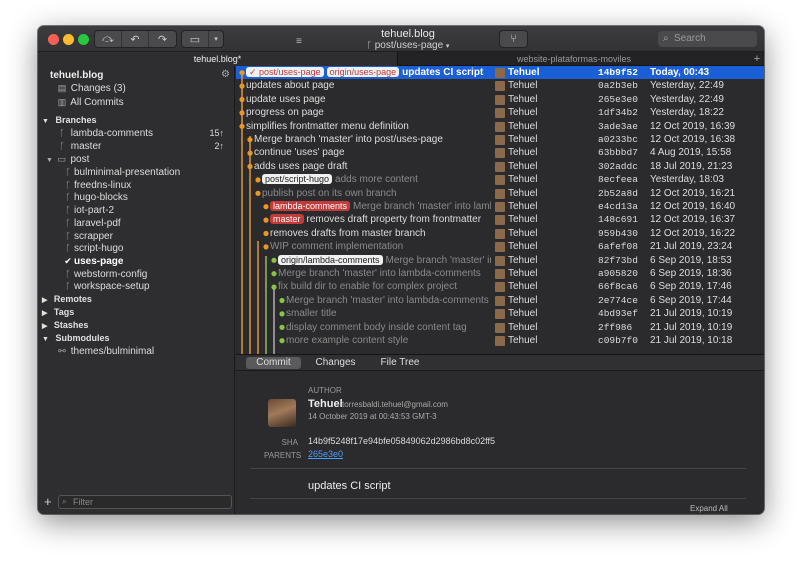 This screenshot has width=800, height=562. What do you see at coordinates (145, 502) in the screenshot?
I see `filter-input: ⌕ Filter` at bounding box center [145, 502].